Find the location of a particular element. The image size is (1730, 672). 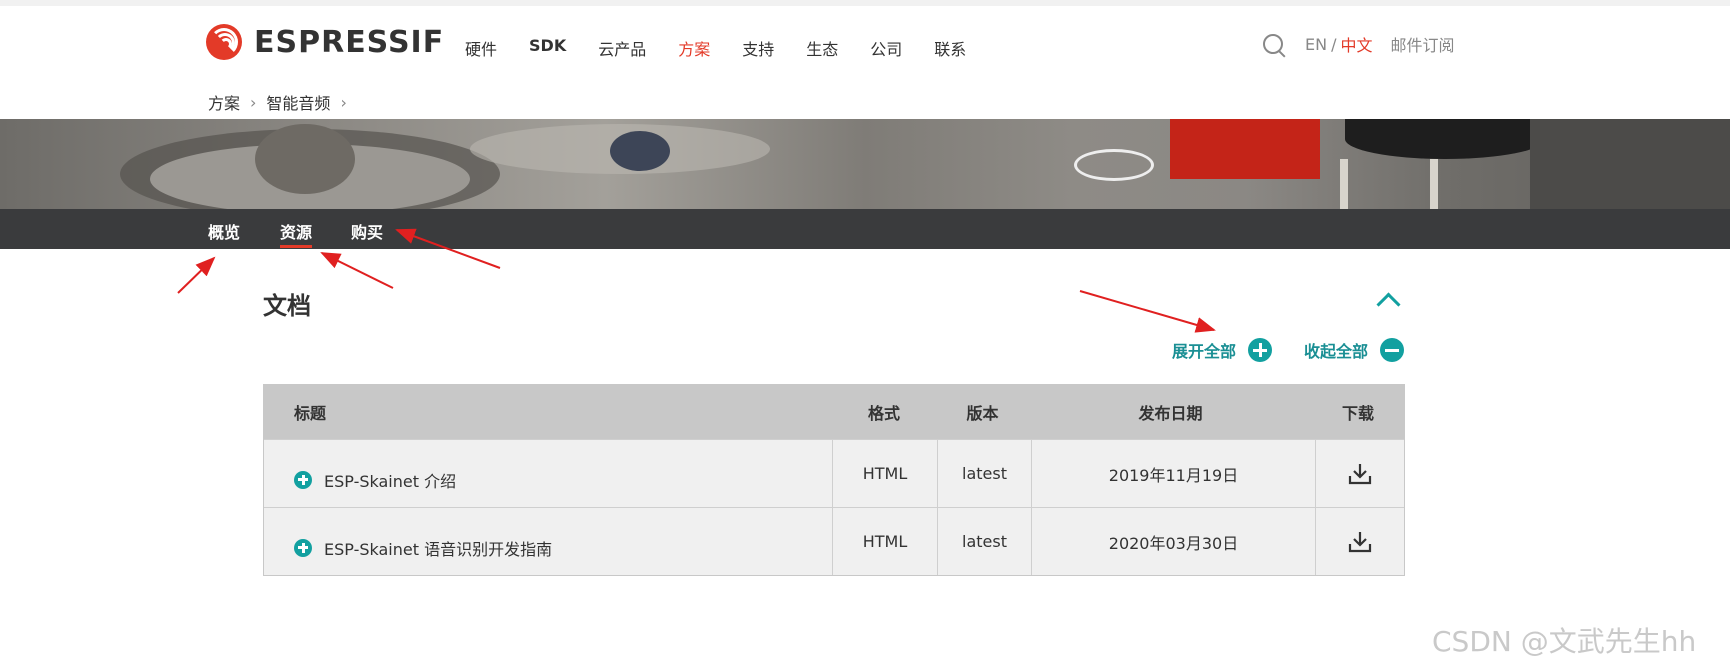

nav-item-cloud: 云产品 is located at coordinates (622, 48).